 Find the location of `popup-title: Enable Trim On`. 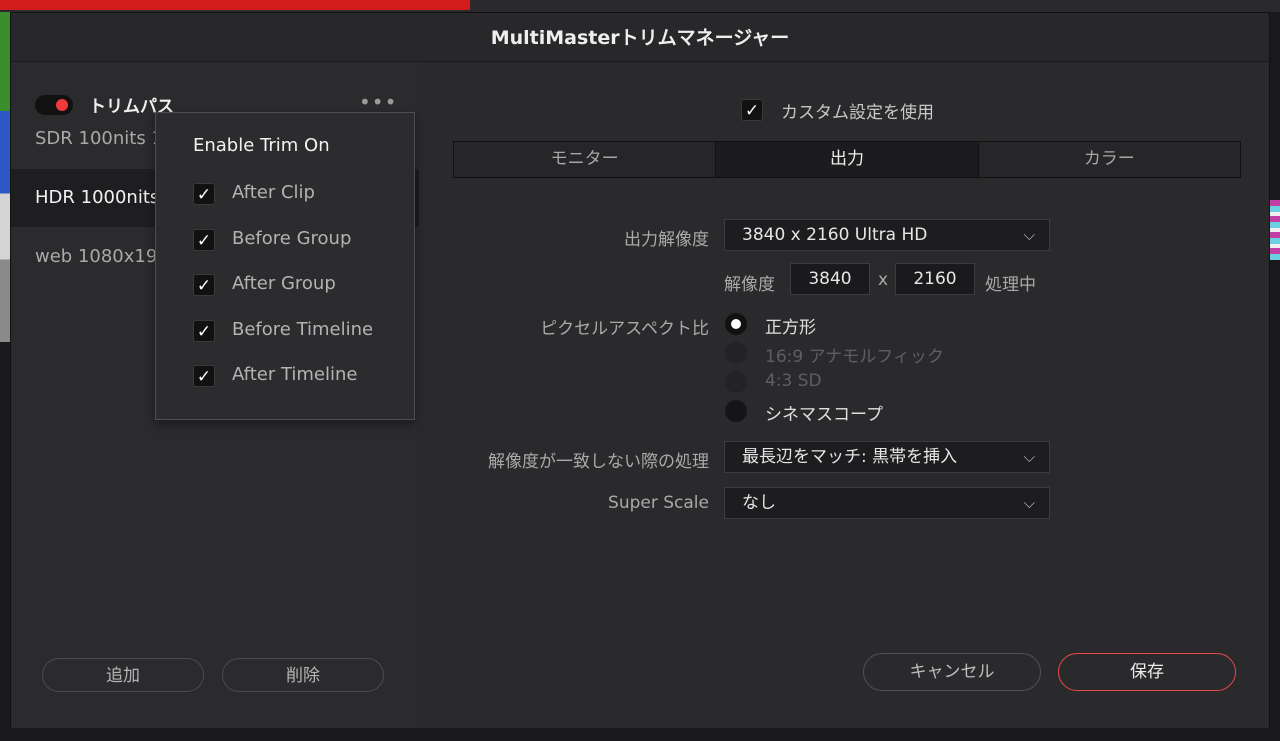

popup-title: Enable Trim On is located at coordinates (261, 145).